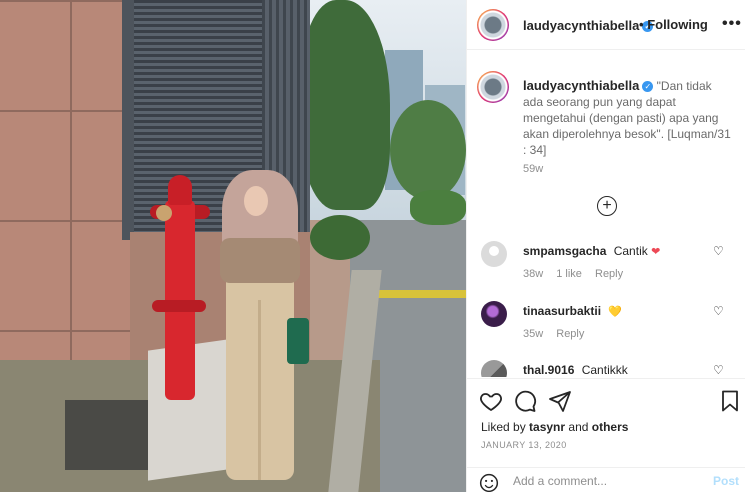  I want to click on liked-by-others: others, so click(610, 427).